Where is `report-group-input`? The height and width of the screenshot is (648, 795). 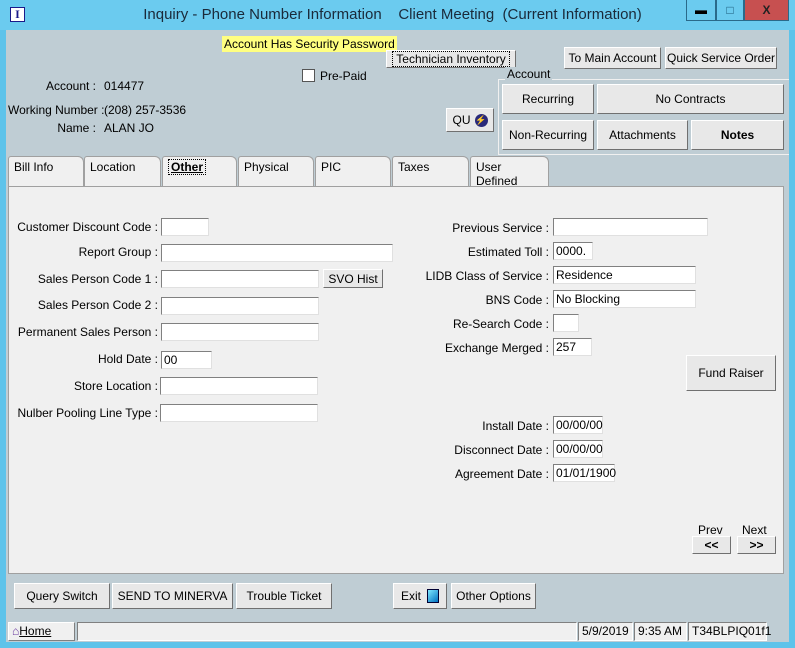
report-group-input is located at coordinates (277, 253).